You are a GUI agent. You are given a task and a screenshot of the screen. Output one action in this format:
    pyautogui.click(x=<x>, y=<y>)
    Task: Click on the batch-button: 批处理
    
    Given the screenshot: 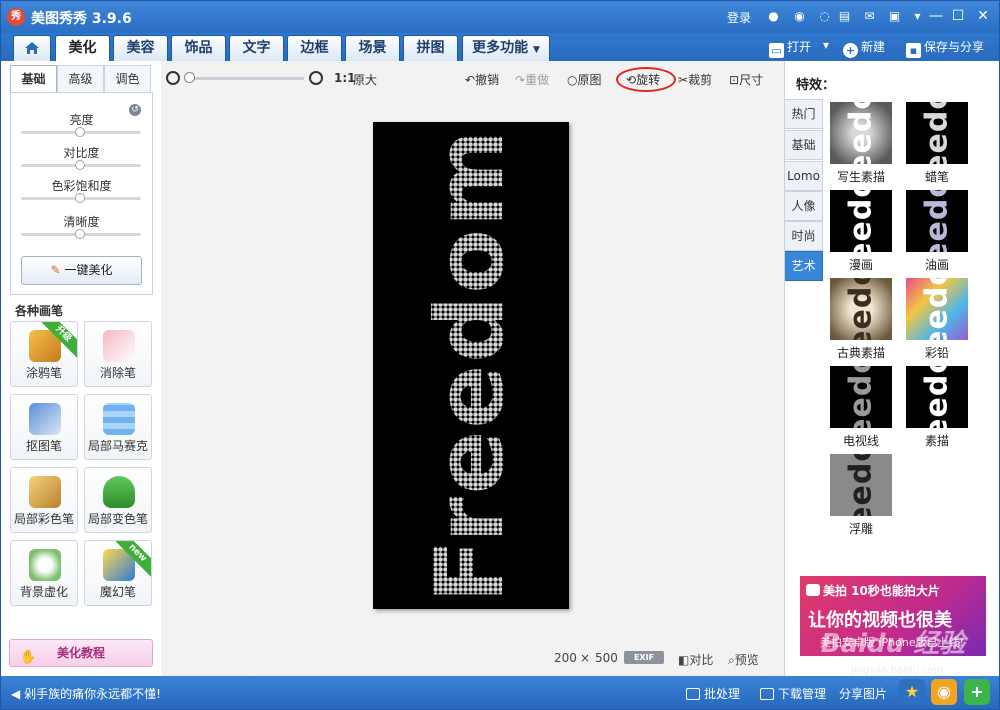 What is the action you would take?
    pyautogui.click(x=713, y=693)
    